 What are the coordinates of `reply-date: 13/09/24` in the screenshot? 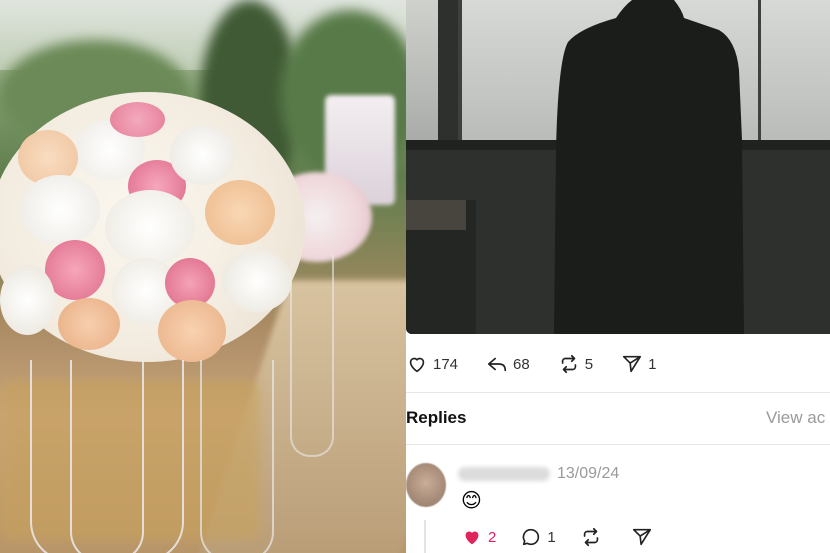 It's located at (588, 473).